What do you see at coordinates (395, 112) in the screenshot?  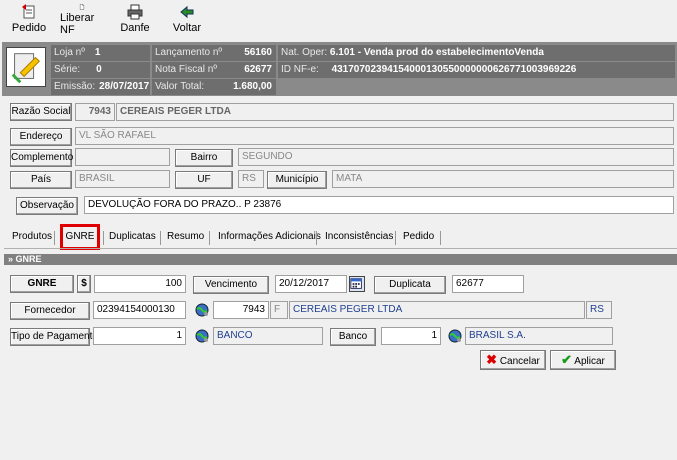 I see `razao-social-field: CEREAIS PEGER LTDA` at bounding box center [395, 112].